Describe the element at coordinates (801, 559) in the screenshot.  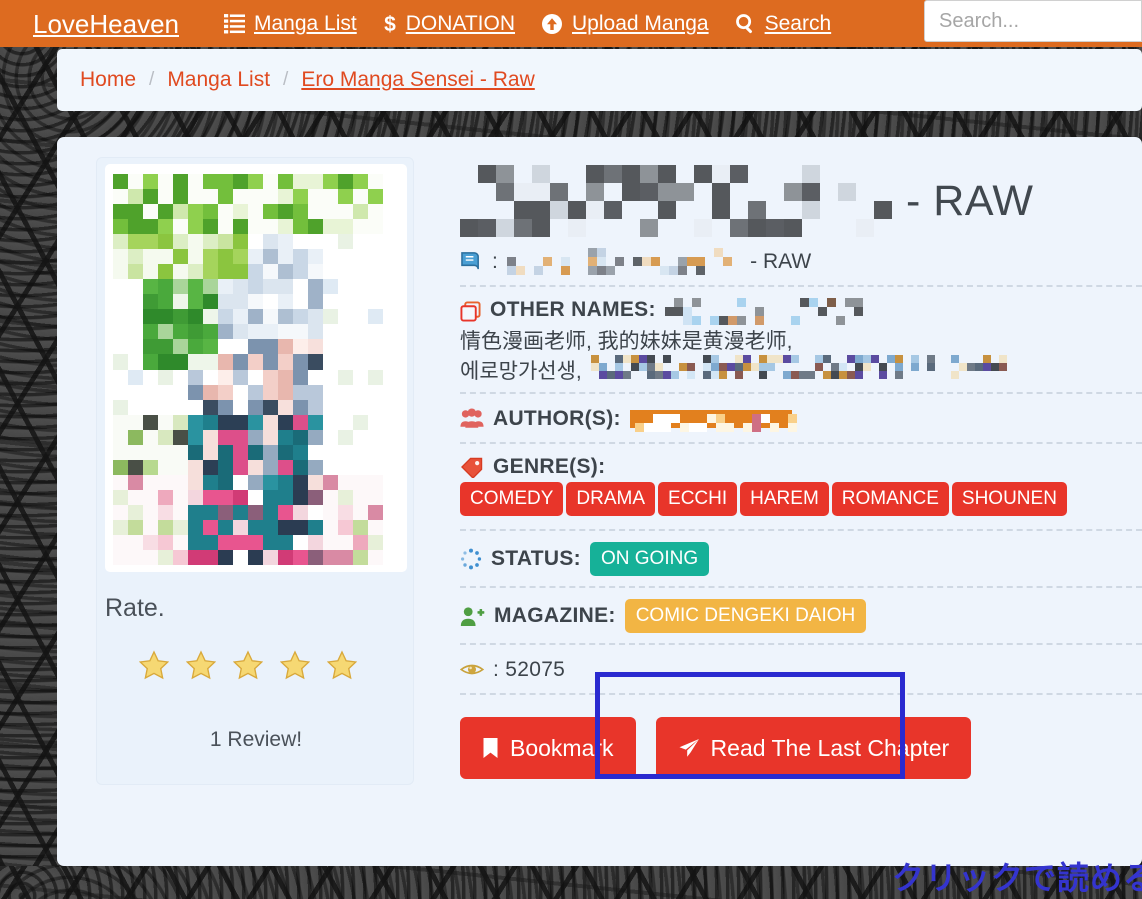
I see `meta-row-status: STATUS: ON GOING` at that location.